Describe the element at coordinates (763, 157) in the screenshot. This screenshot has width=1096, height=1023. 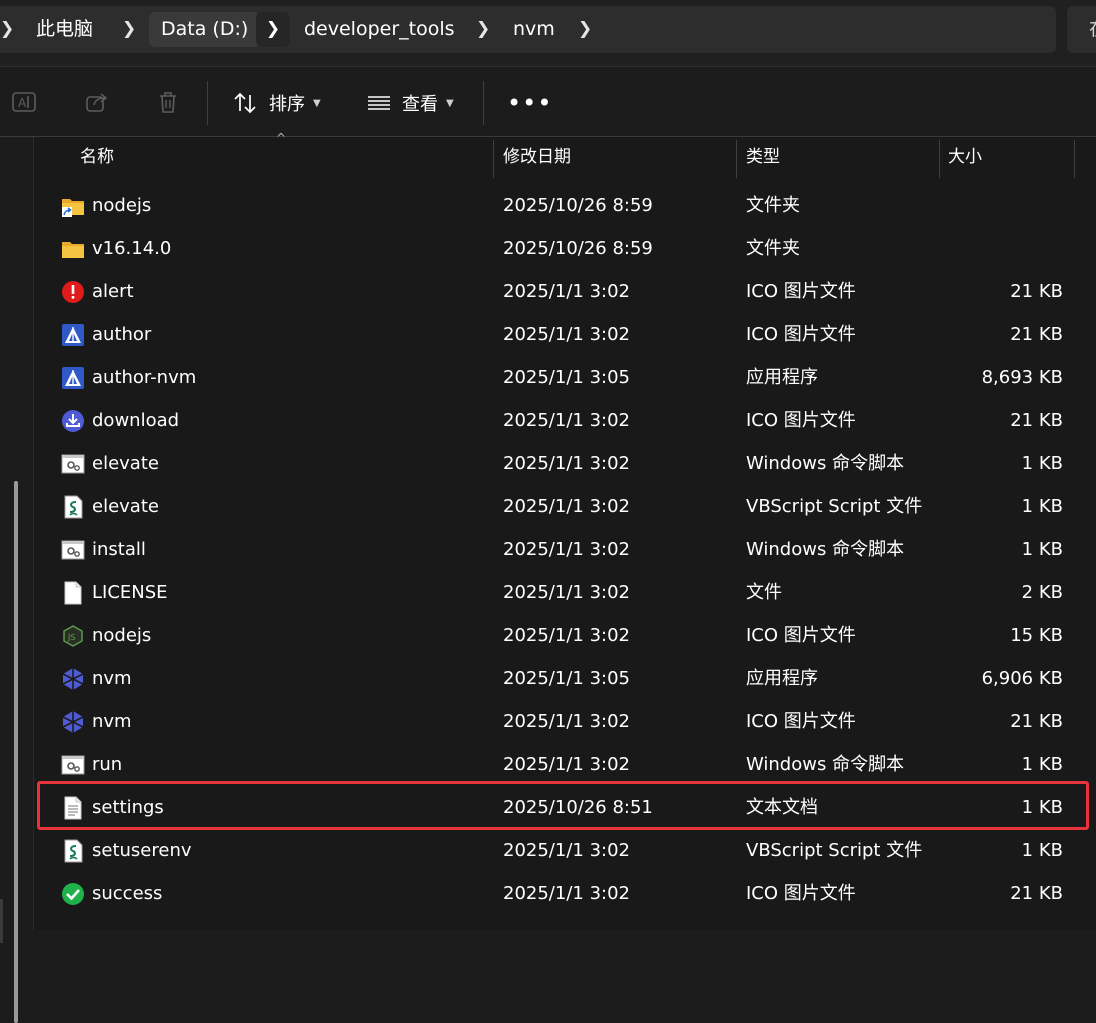
I see `column-type: 类型` at that location.